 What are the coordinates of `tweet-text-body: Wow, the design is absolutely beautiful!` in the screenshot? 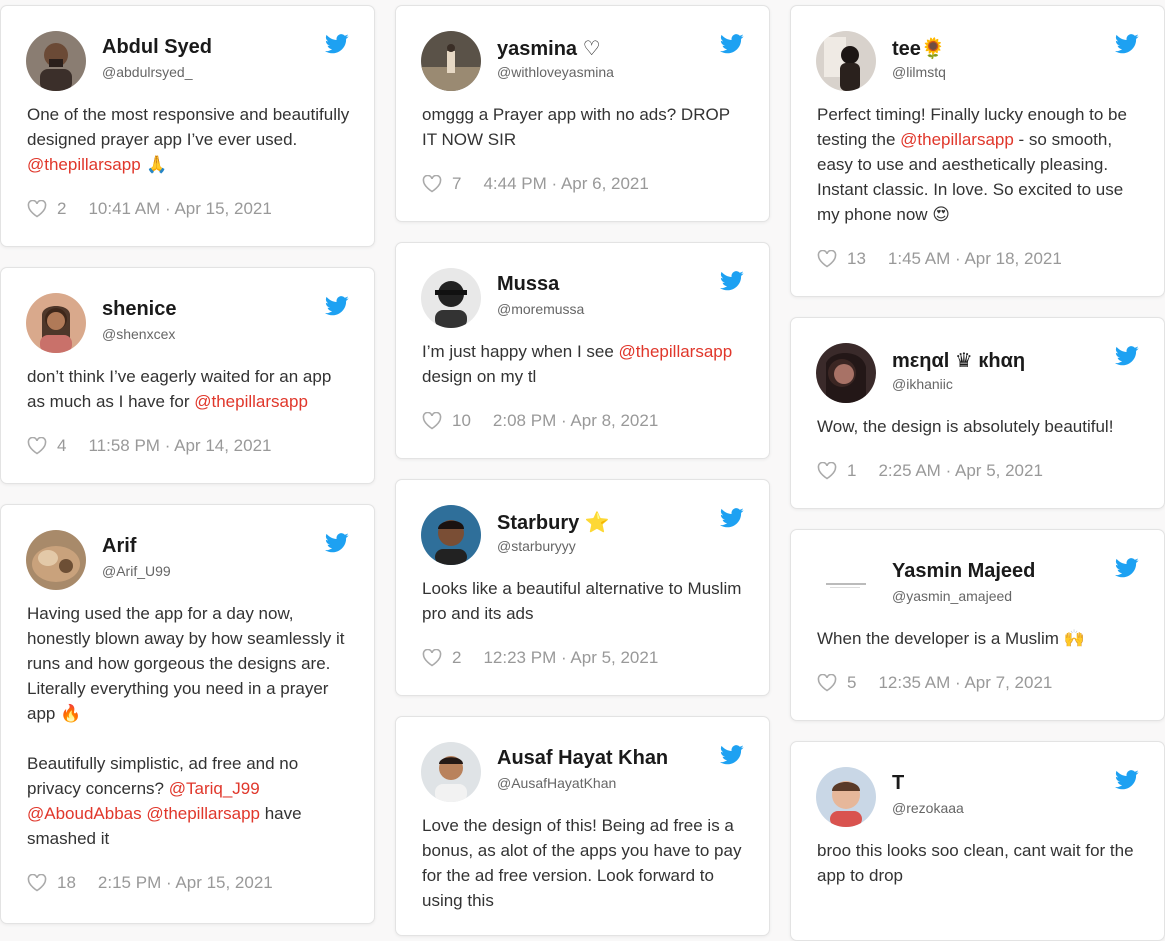 It's located at (965, 426).